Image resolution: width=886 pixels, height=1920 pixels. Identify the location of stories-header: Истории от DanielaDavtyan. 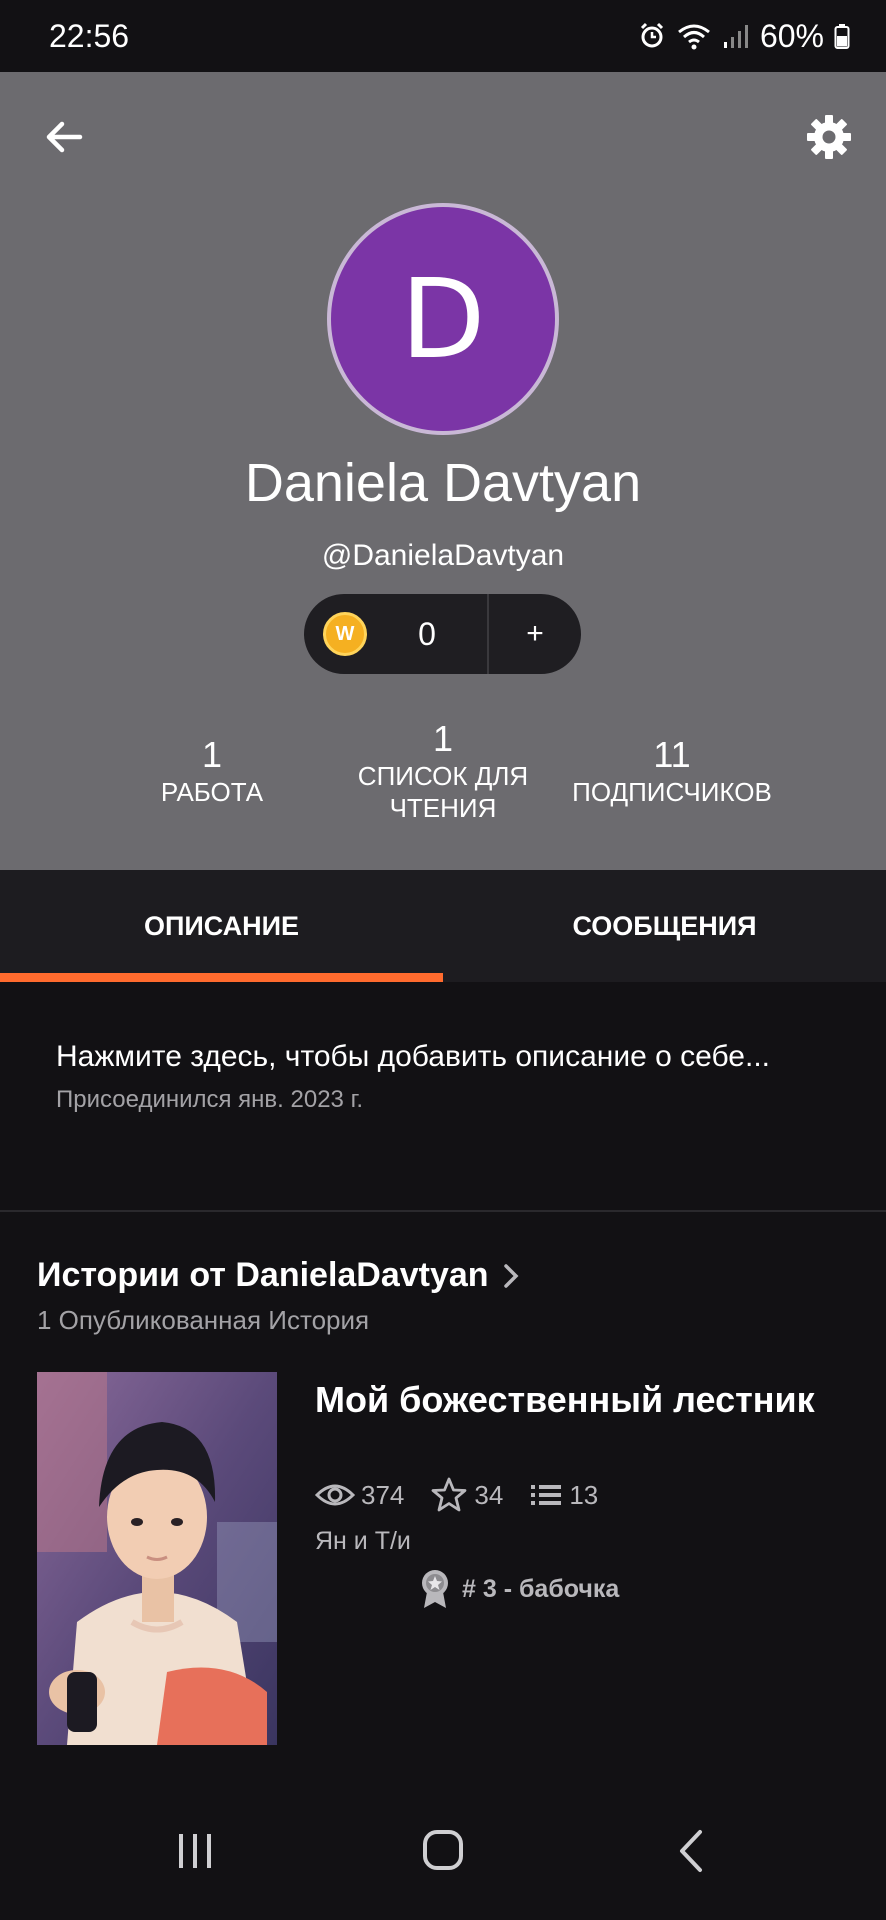
(279, 1275).